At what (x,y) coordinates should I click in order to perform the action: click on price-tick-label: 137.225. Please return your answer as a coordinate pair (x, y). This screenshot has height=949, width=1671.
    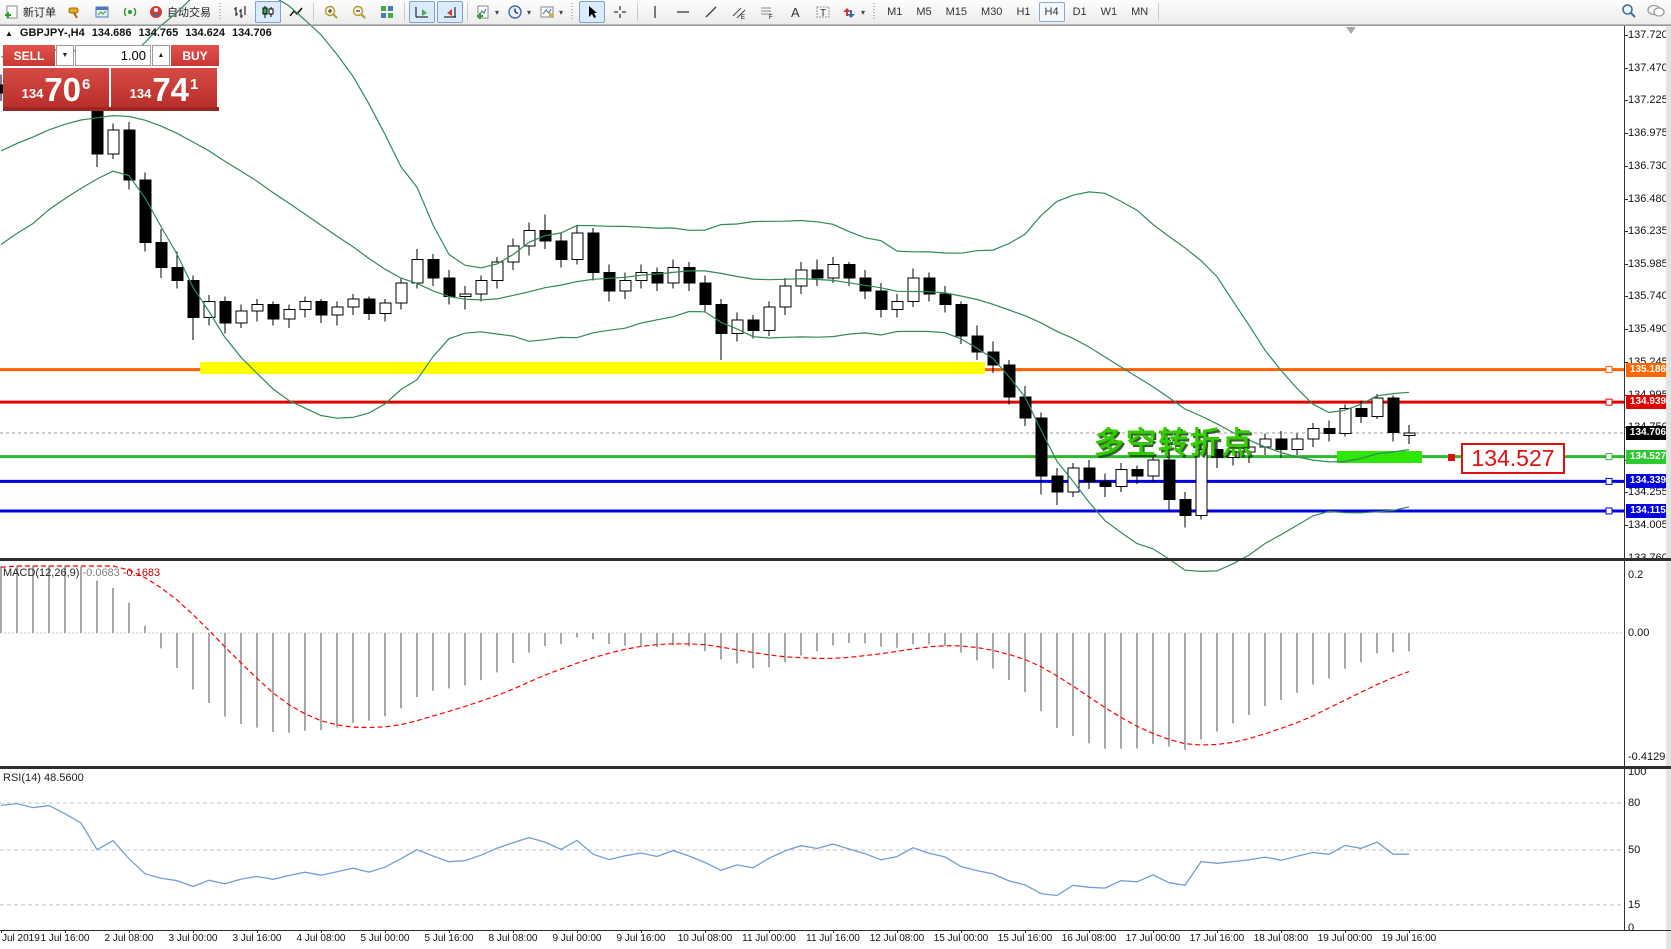
    Looking at the image, I should click on (1648, 100).